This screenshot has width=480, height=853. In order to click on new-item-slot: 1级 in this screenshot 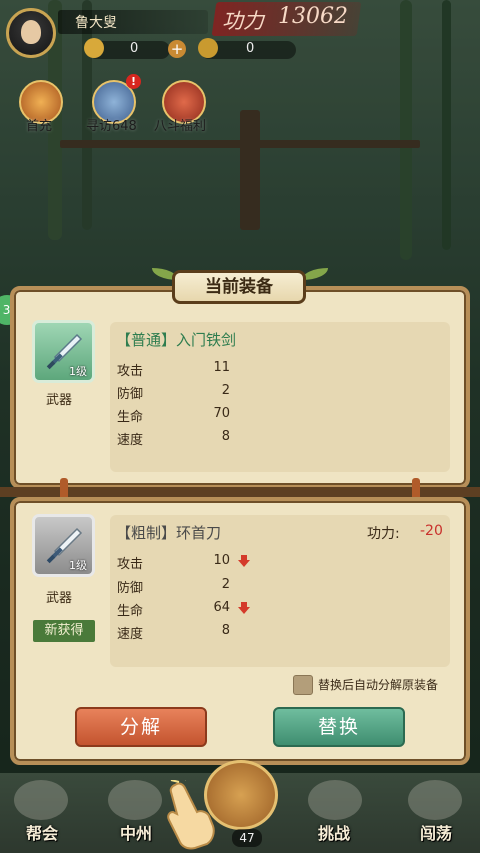, I will do `click(63, 545)`.